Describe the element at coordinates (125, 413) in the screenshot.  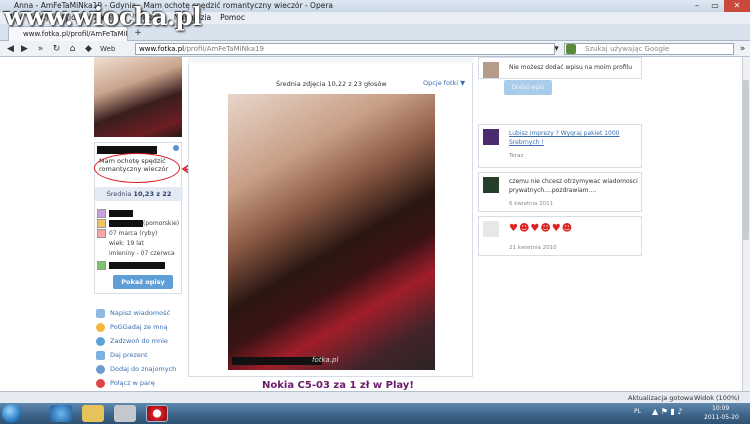
I see `media-player-icon` at that location.